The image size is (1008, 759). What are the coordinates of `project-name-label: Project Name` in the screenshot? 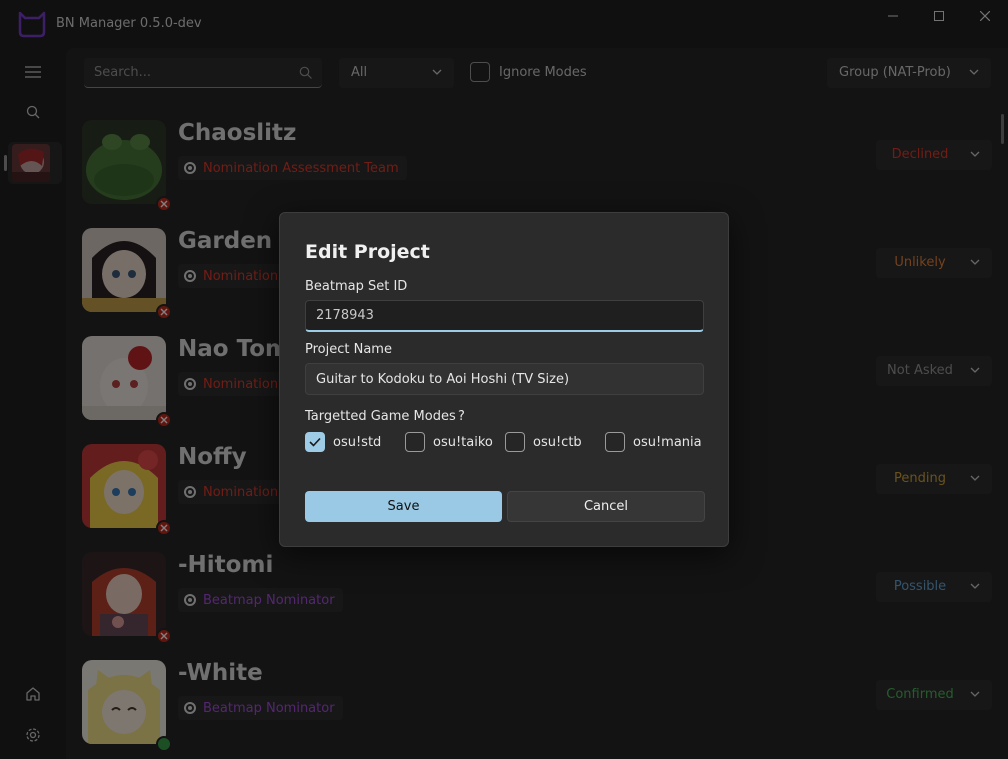 It's located at (348, 349).